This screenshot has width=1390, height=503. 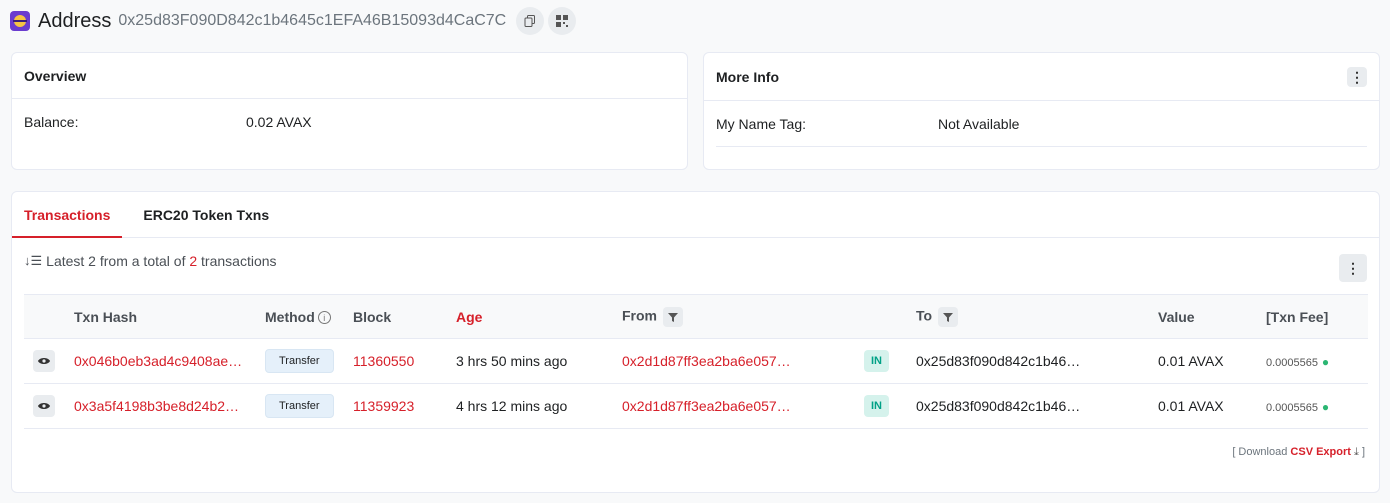 What do you see at coordinates (562, 21) in the screenshot?
I see `qr-code-icon` at bounding box center [562, 21].